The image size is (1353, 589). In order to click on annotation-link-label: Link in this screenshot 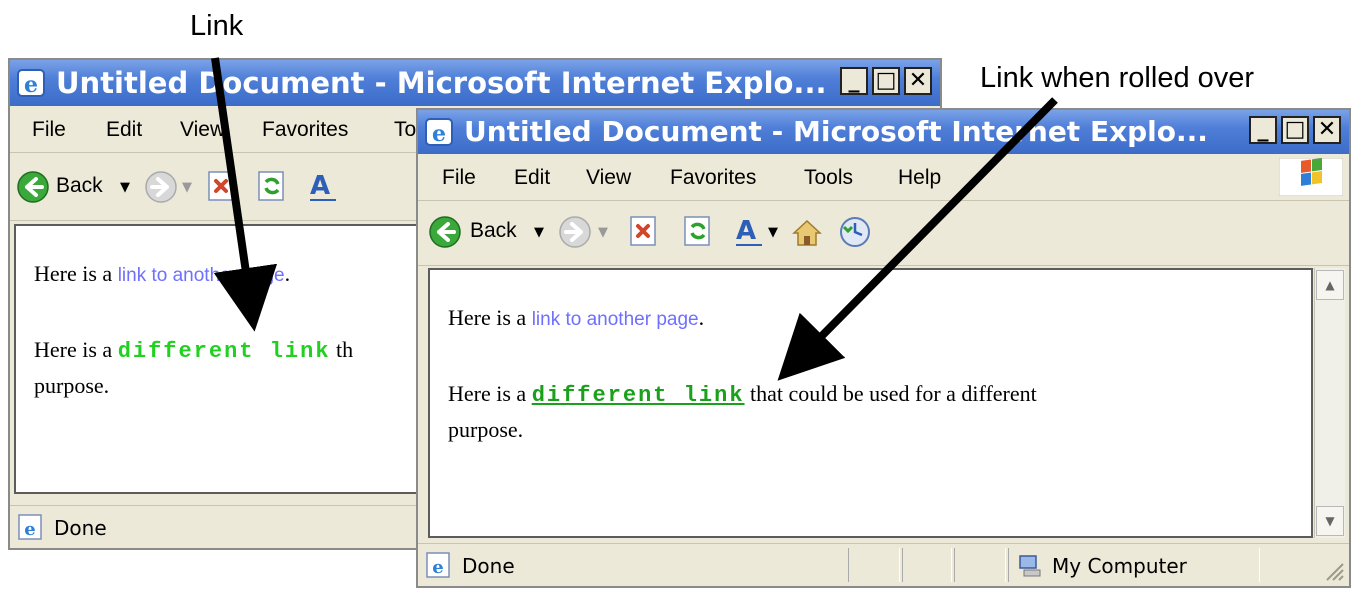, I will do `click(217, 26)`.